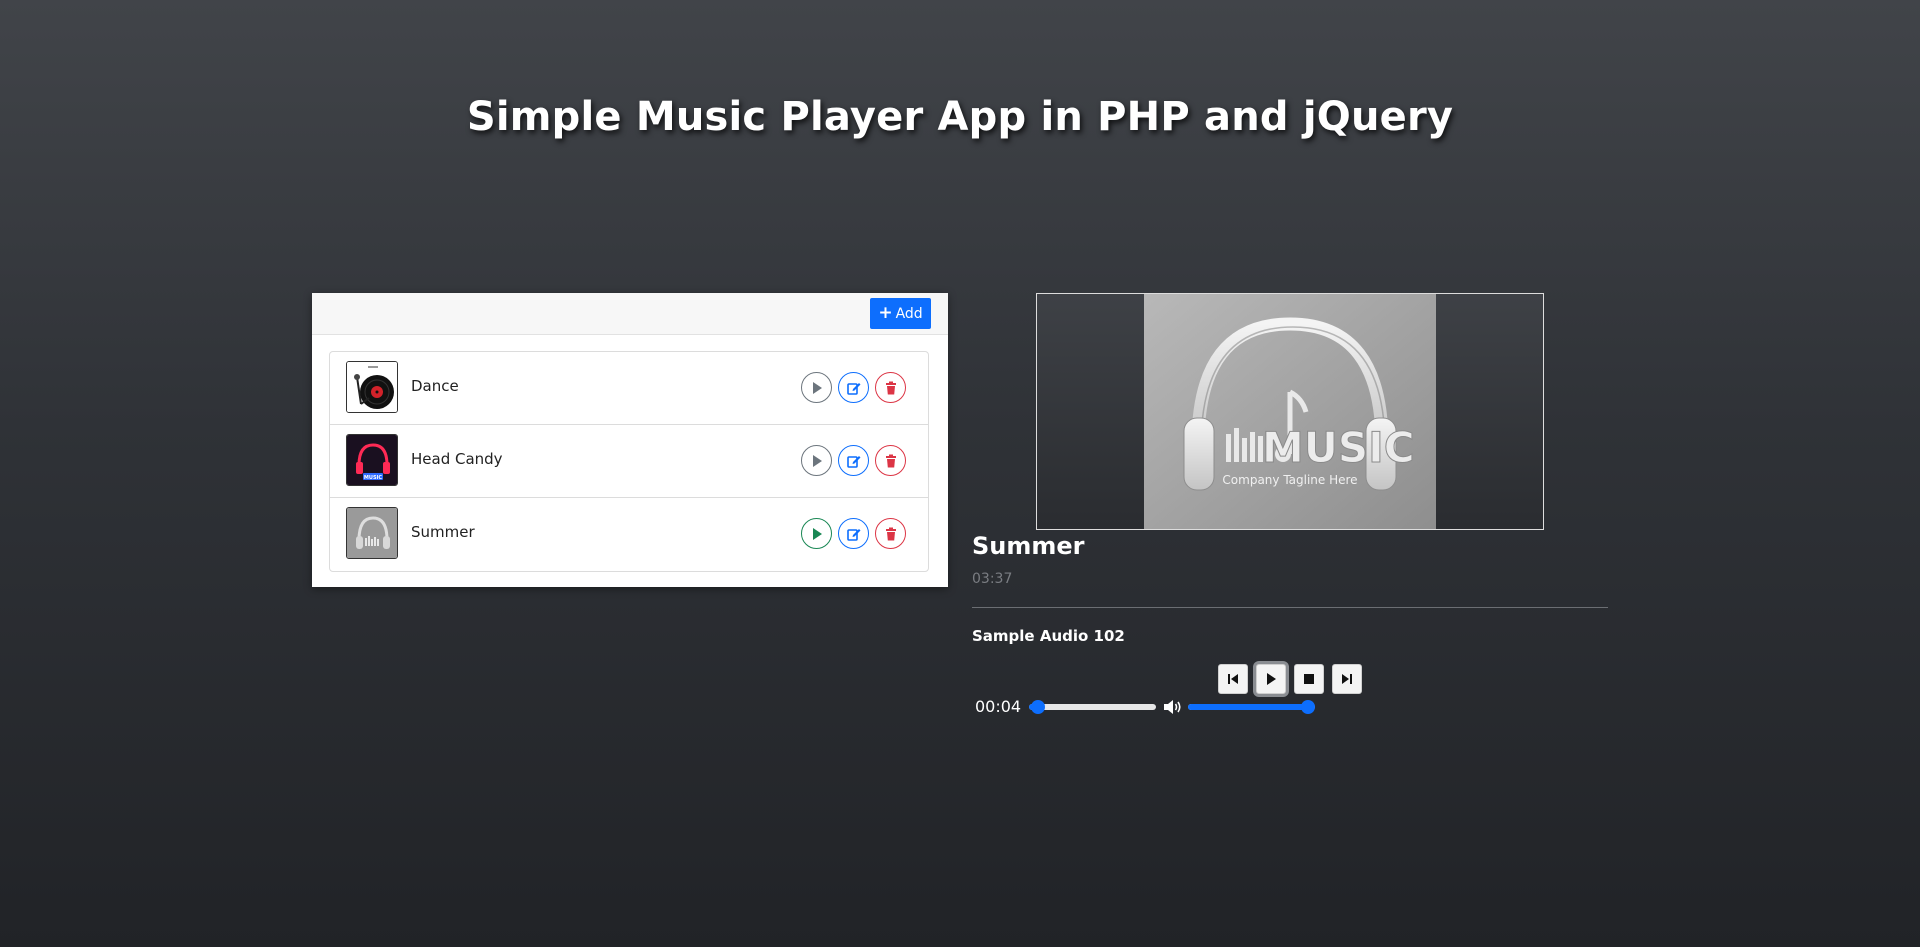  I want to click on plus-icon: +, so click(885, 313).